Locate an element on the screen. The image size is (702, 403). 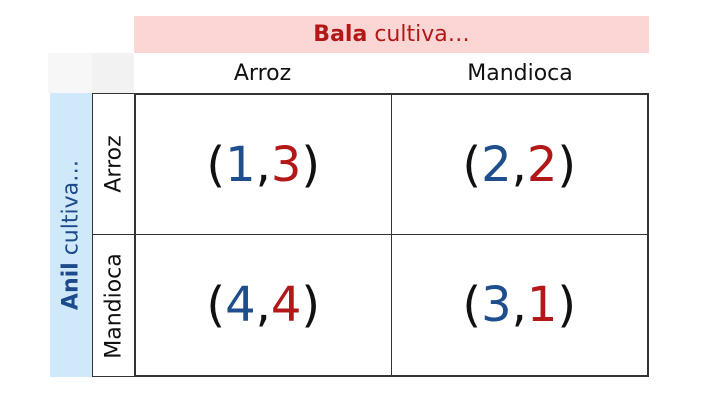
payoff-cell: (4, 4) is located at coordinates (264, 305).